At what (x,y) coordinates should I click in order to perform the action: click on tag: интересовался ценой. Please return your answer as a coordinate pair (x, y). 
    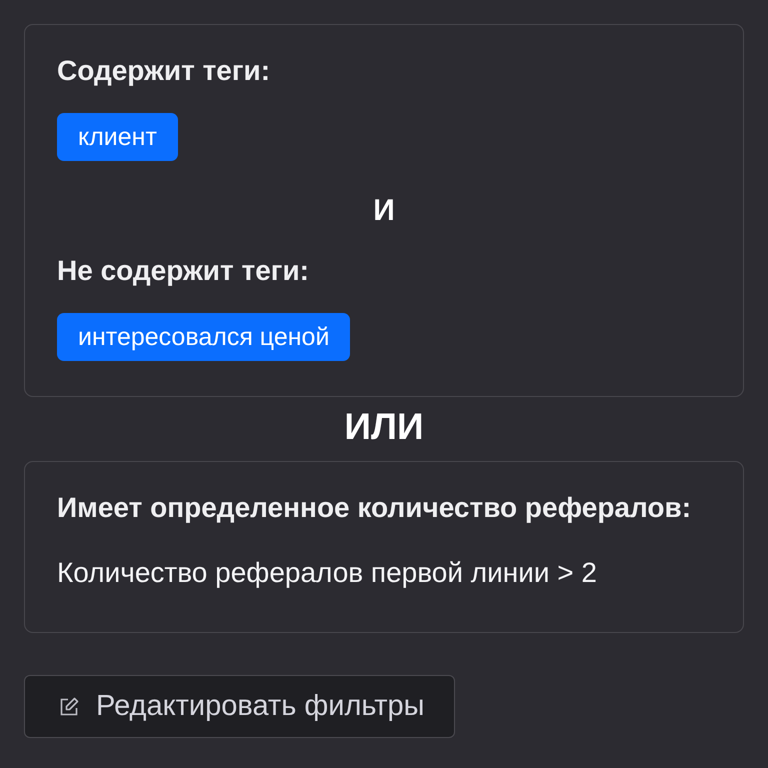
    Looking at the image, I should click on (203, 337).